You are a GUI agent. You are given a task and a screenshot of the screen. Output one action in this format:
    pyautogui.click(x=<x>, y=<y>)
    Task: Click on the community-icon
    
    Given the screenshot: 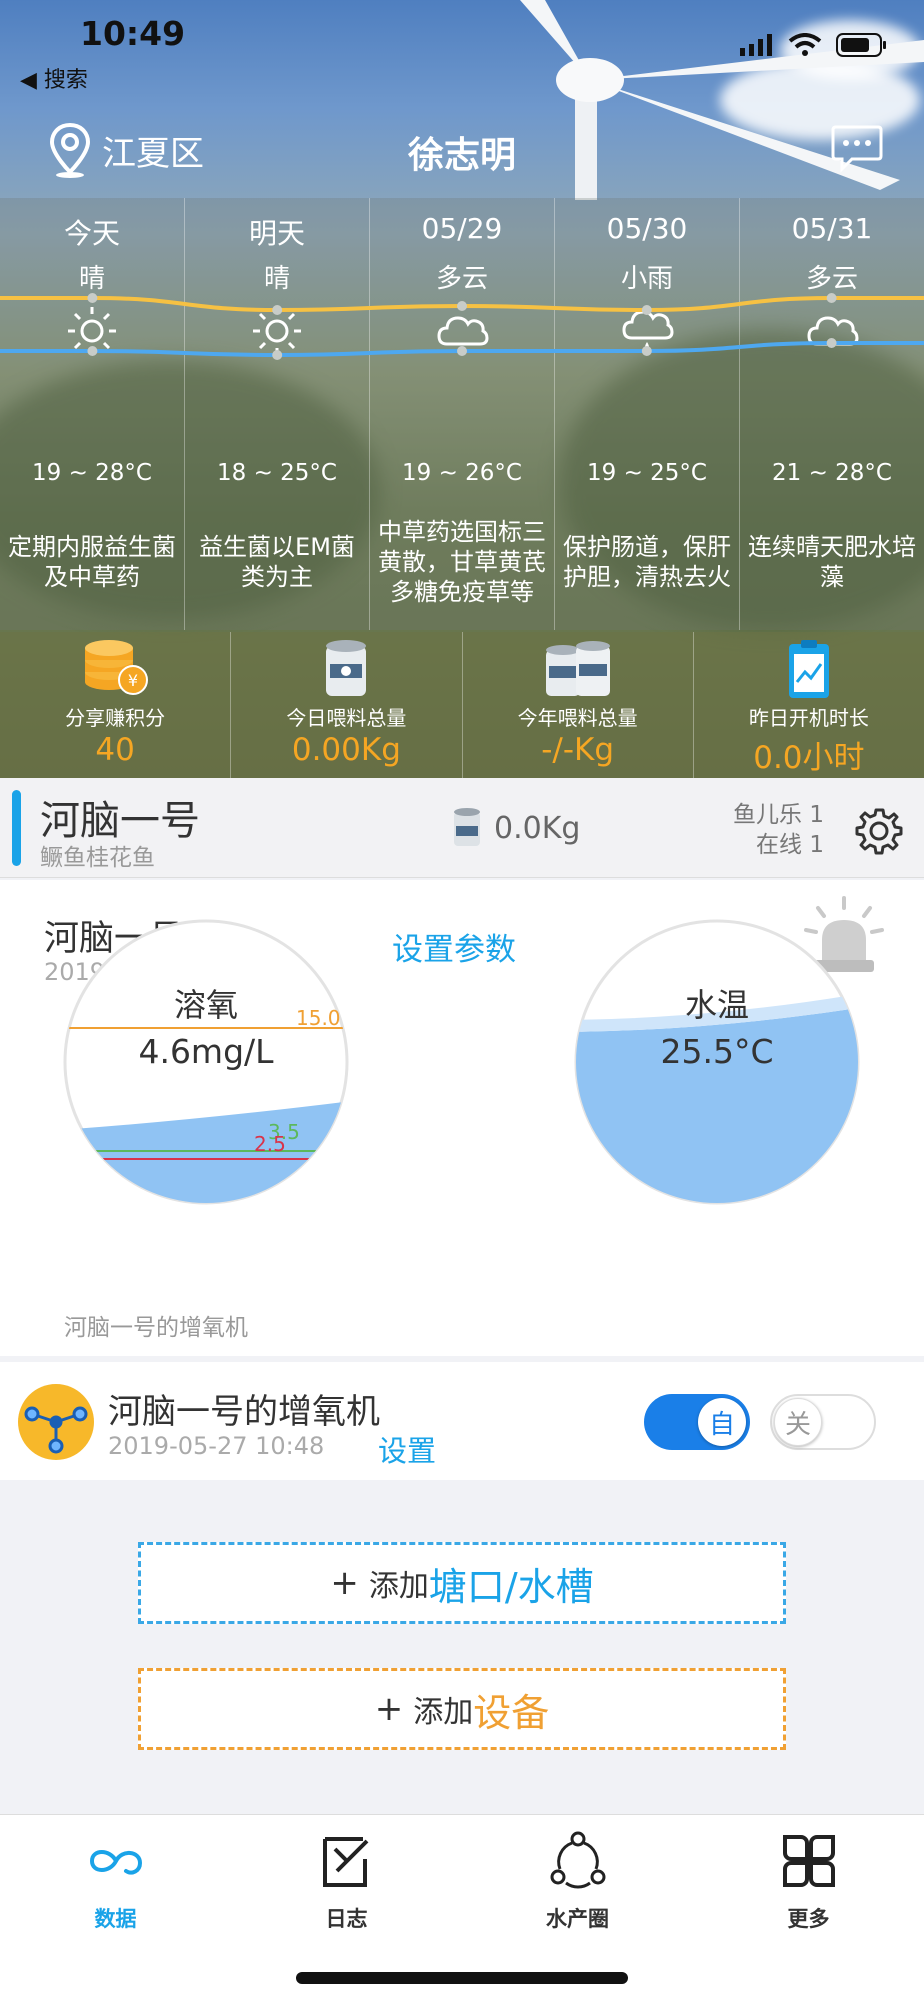 What is the action you would take?
    pyautogui.click(x=577, y=1860)
    